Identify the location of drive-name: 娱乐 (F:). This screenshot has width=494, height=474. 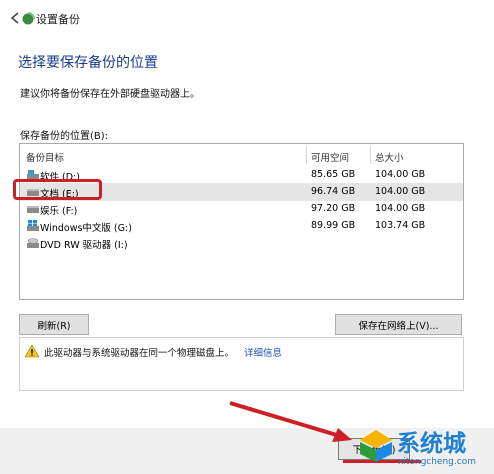
(59, 211).